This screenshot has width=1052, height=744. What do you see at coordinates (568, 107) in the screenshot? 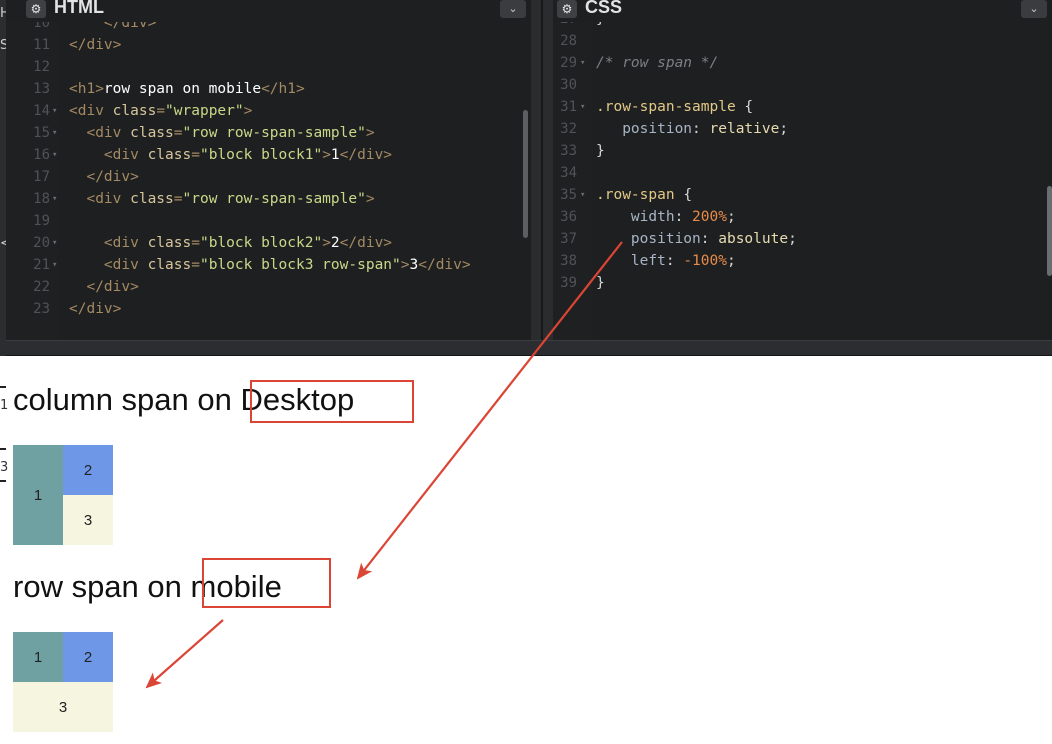
I see `line-number: 31` at bounding box center [568, 107].